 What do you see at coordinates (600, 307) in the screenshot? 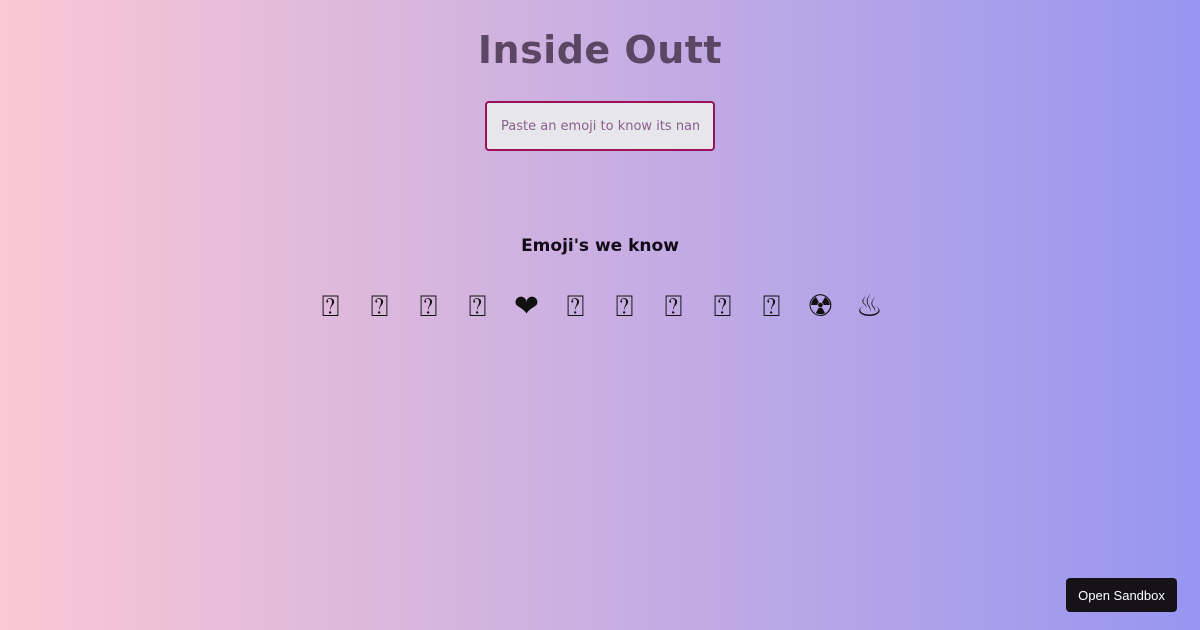
I see `known-emojis-list: ⍰ ⍰ ⍰ ⍰ ❤ ⍰ ⍰ ⍰ ⍰ ⍰ ☢ ♨` at bounding box center [600, 307].